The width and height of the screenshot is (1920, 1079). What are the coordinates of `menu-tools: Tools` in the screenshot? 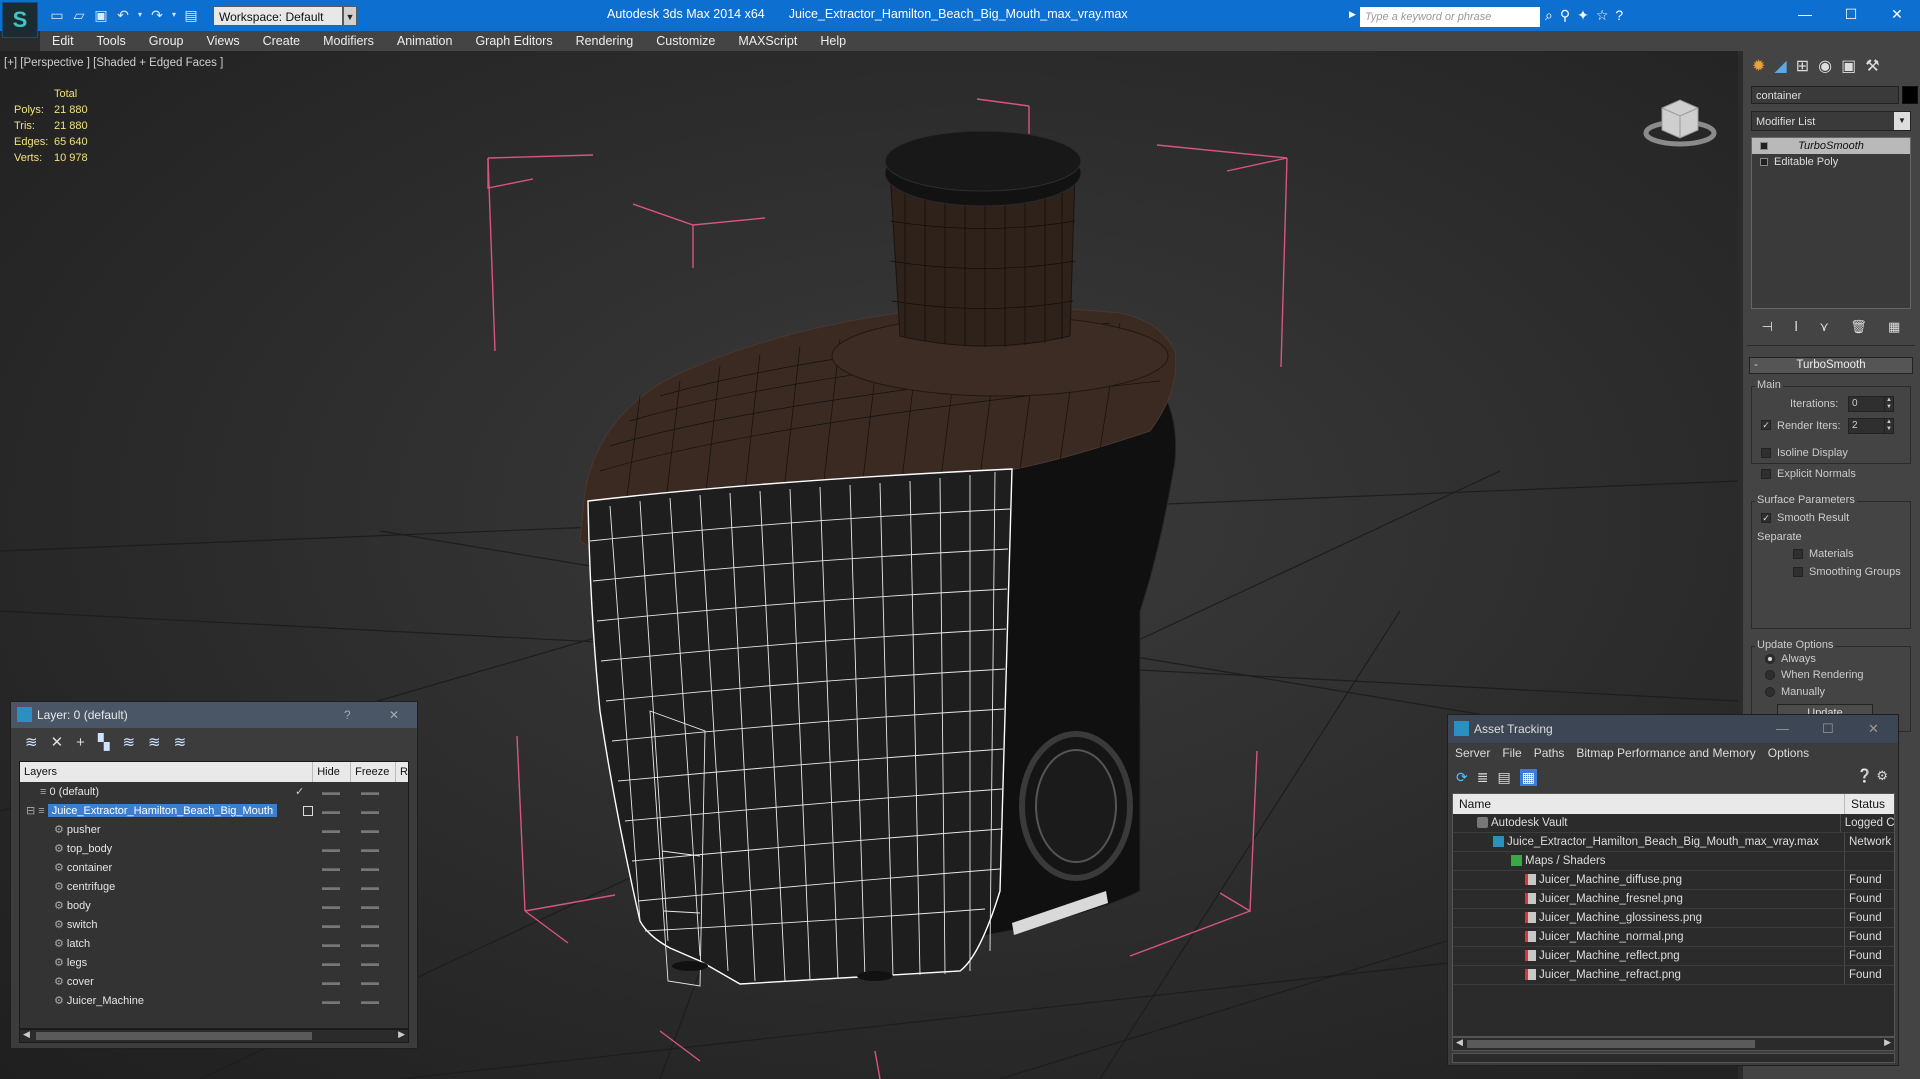 It's located at (111, 41).